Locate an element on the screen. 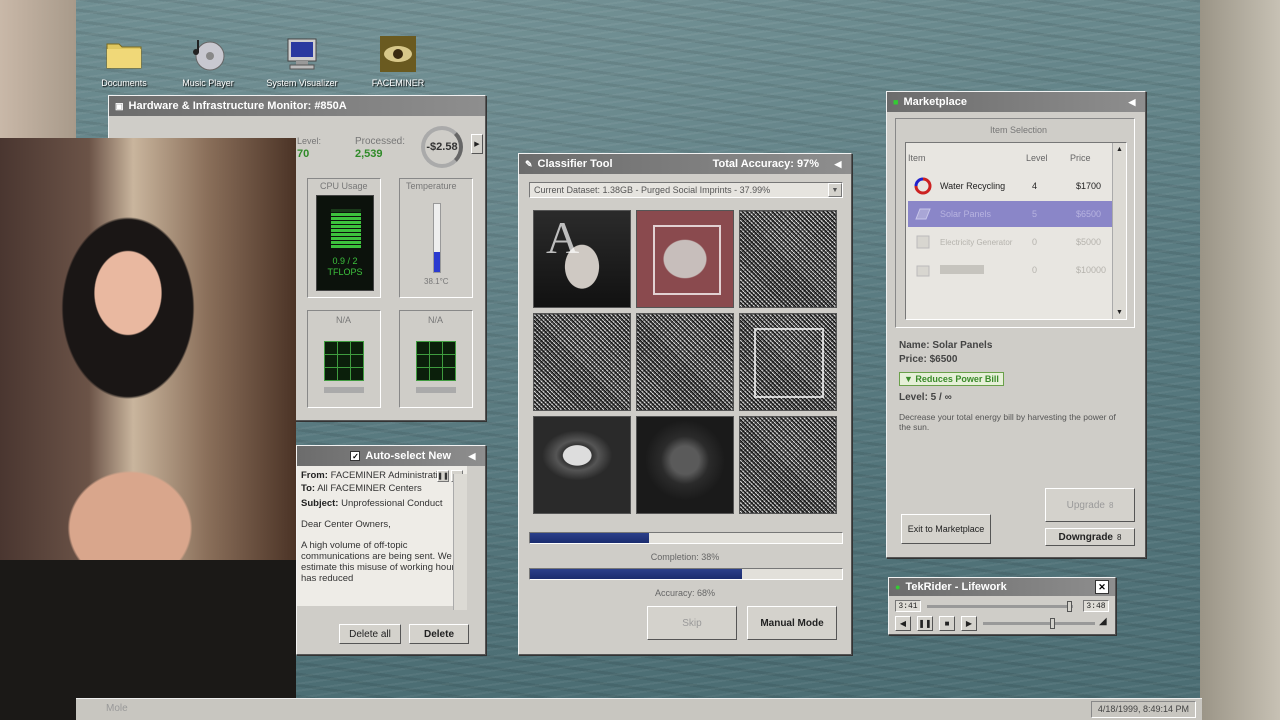  delete-all-button: Delete all is located at coordinates (370, 634).